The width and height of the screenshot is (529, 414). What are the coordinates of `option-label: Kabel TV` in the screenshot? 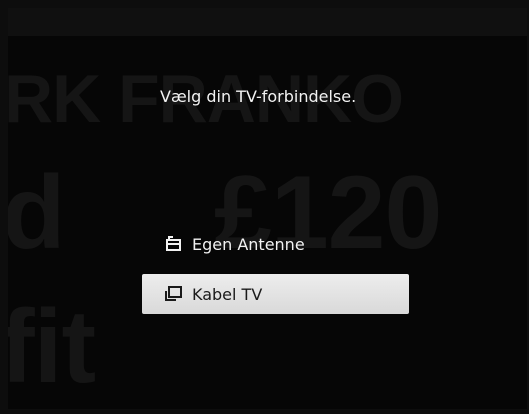 It's located at (227, 294).